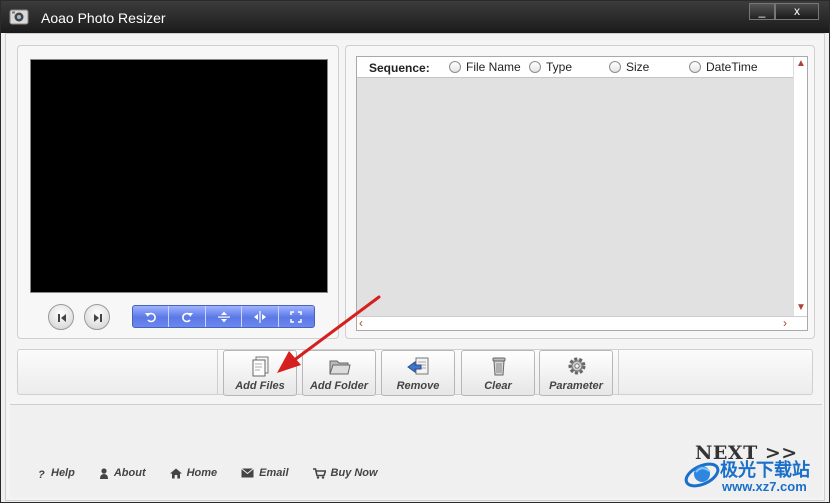  What do you see at coordinates (19, 17) in the screenshot?
I see `app-logo-icon` at bounding box center [19, 17].